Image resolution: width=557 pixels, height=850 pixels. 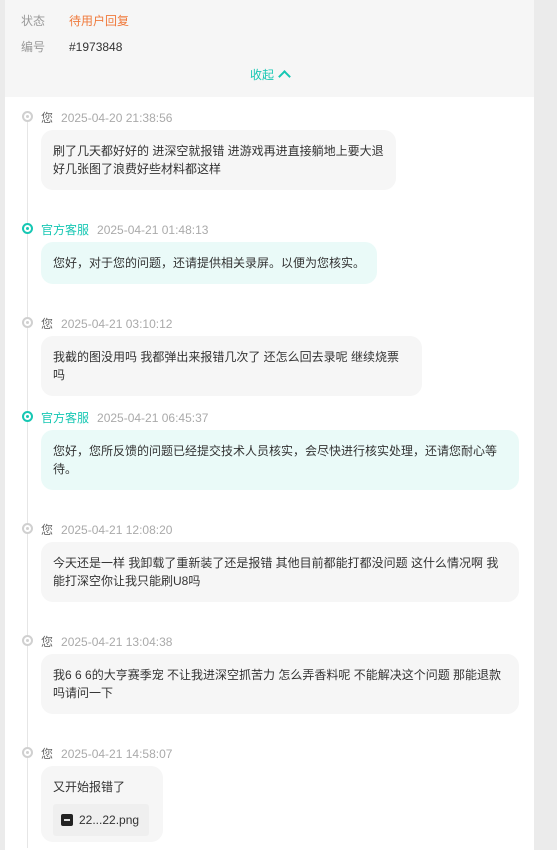 What do you see at coordinates (117, 530) in the screenshot?
I see `message-time: 2025-04-21 12:08:20` at bounding box center [117, 530].